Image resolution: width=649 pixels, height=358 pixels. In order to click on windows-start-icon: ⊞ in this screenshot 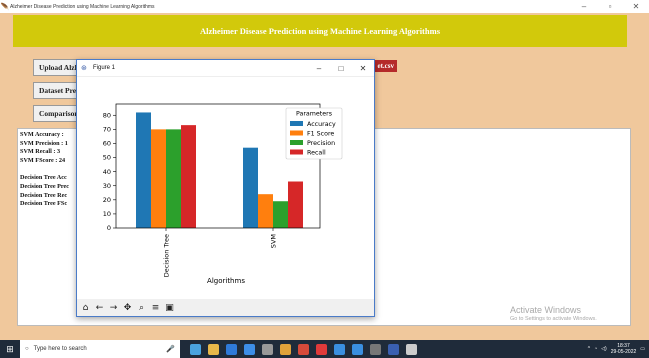, I will do `click(10, 349)`.